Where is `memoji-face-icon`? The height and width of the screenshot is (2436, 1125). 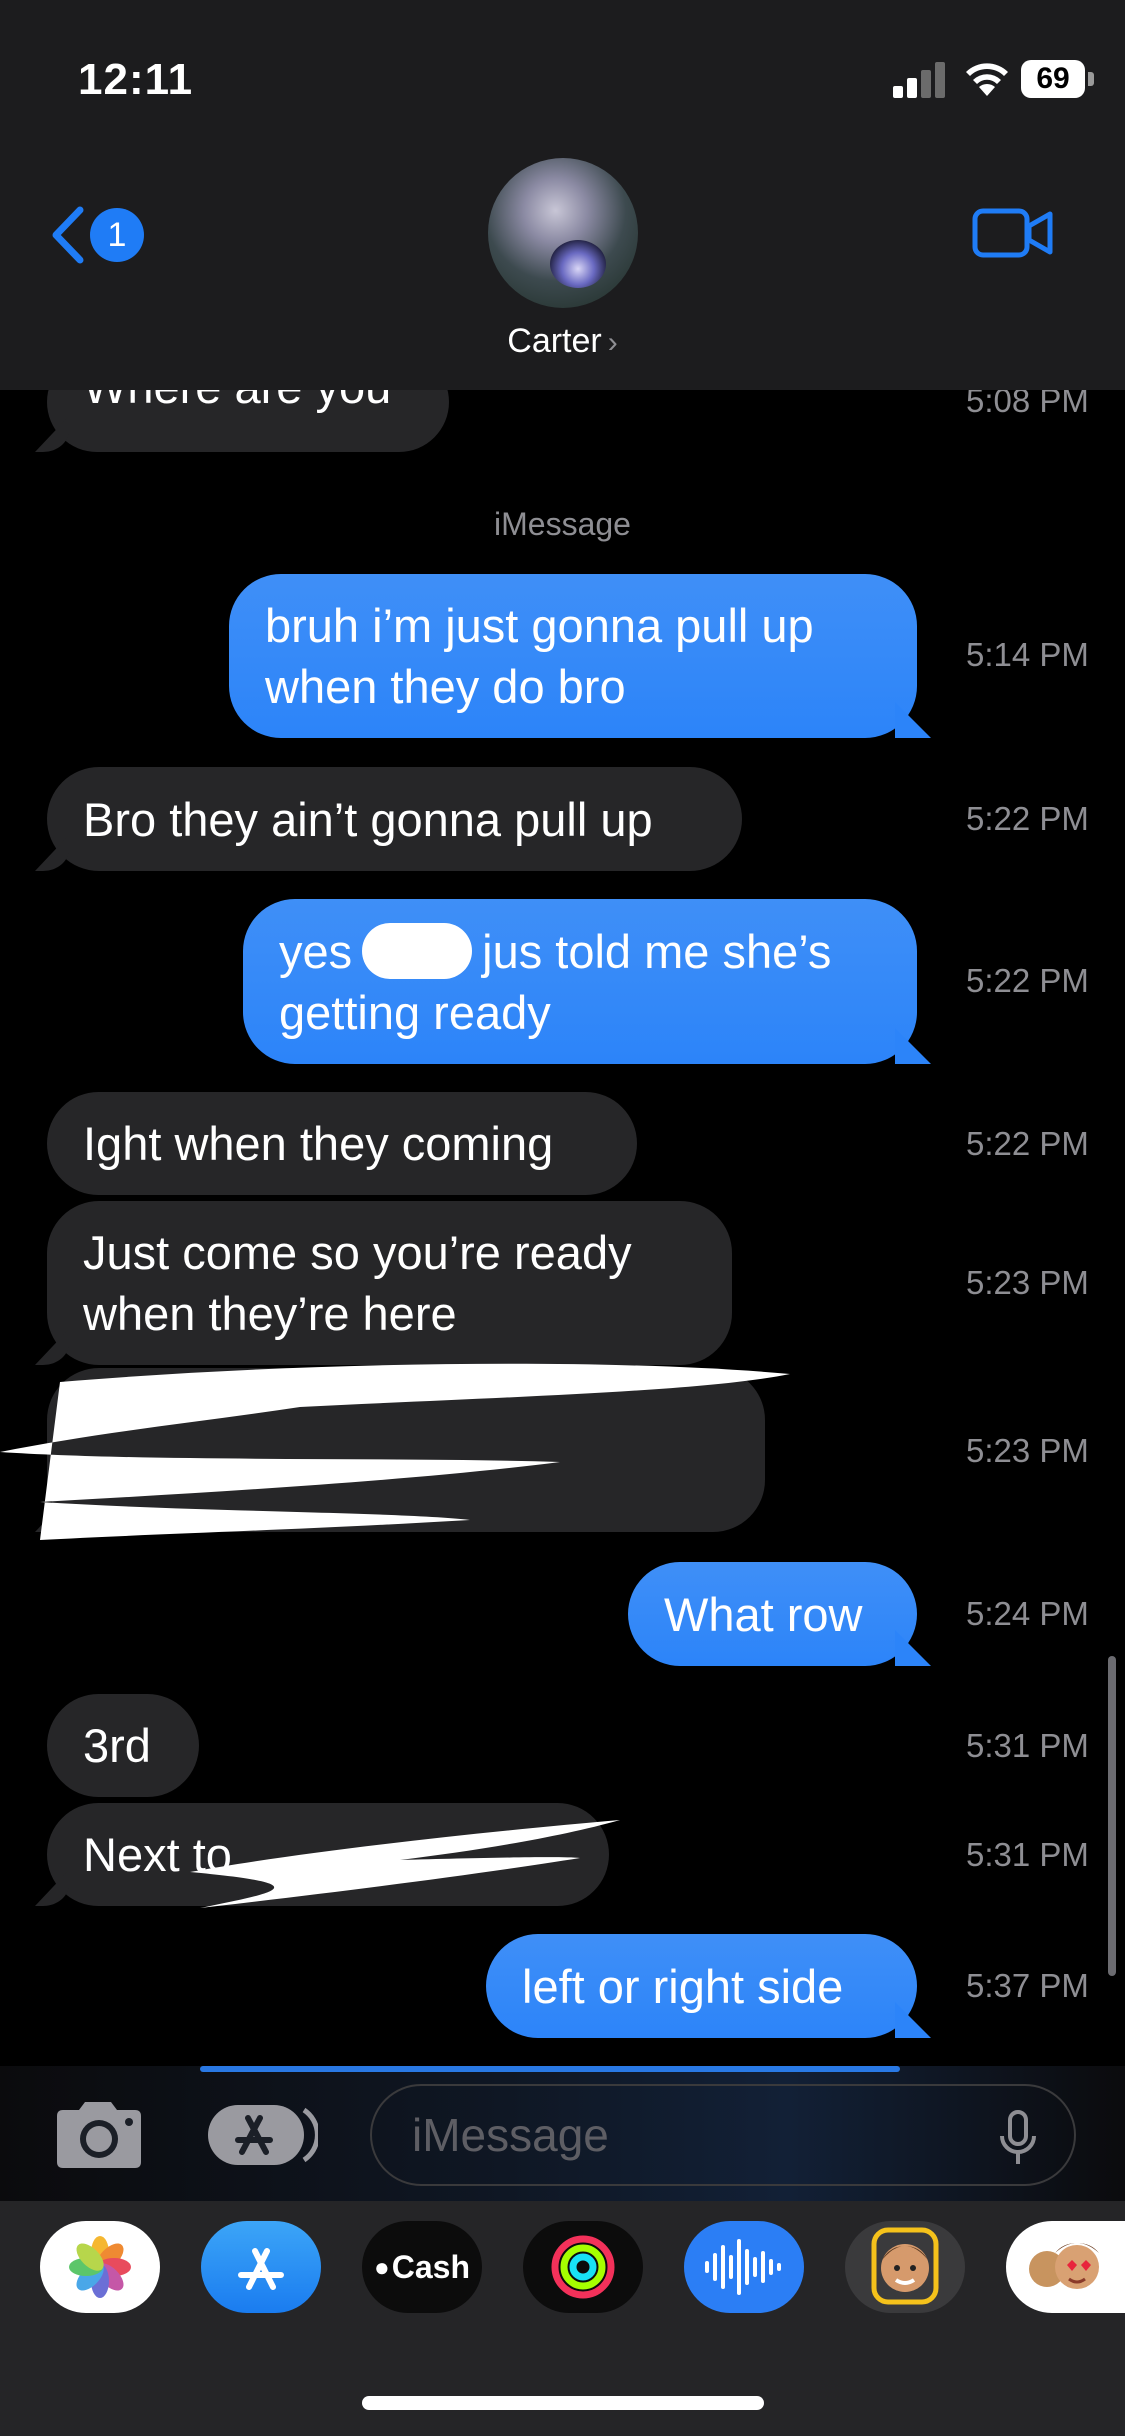 memoji-face-icon is located at coordinates (905, 2266).